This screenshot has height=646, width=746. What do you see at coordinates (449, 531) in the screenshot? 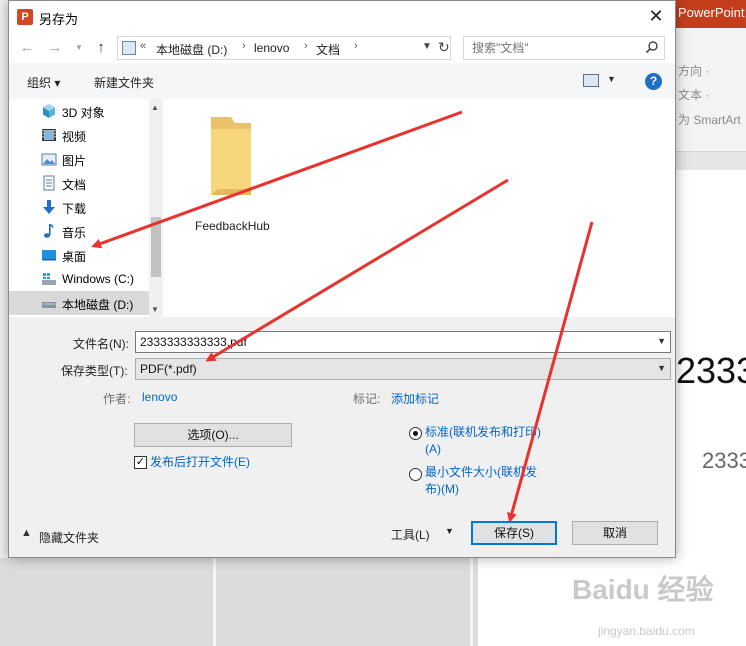
I see `tools-dropdown-icon: ▼` at bounding box center [449, 531].